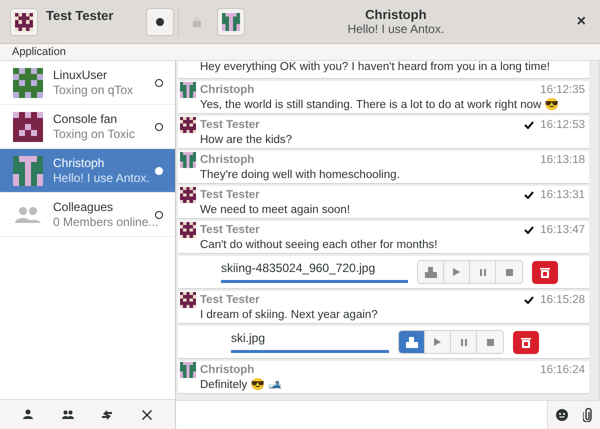 The width and height of the screenshot is (600, 429). What do you see at coordinates (197, 21) in the screenshot?
I see `lock-icon` at bounding box center [197, 21].